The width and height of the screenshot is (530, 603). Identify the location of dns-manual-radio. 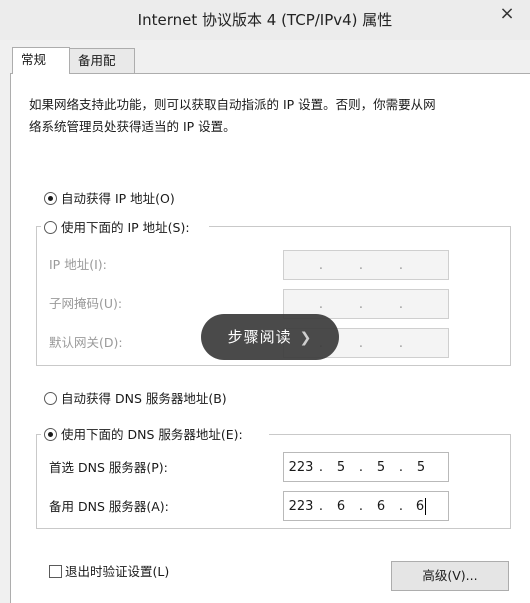
(50, 434).